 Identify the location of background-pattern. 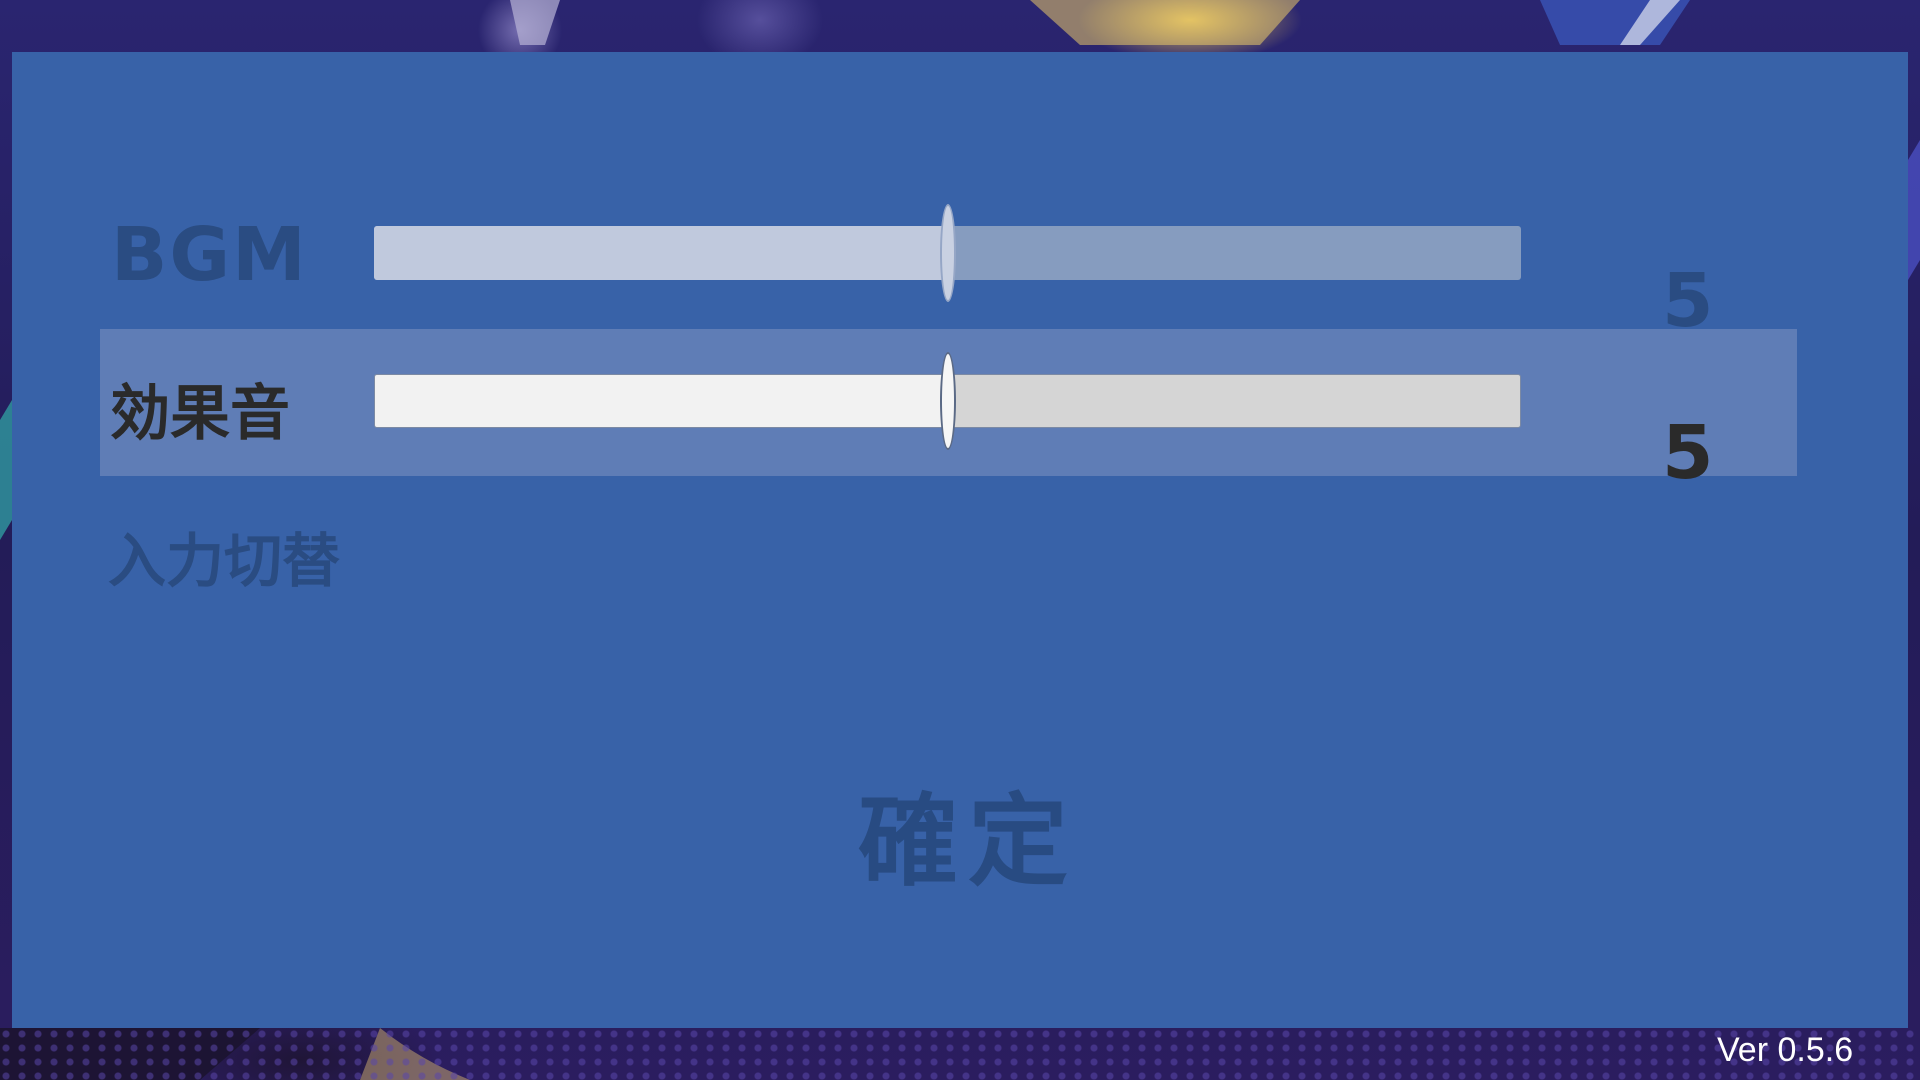
(960, 1054).